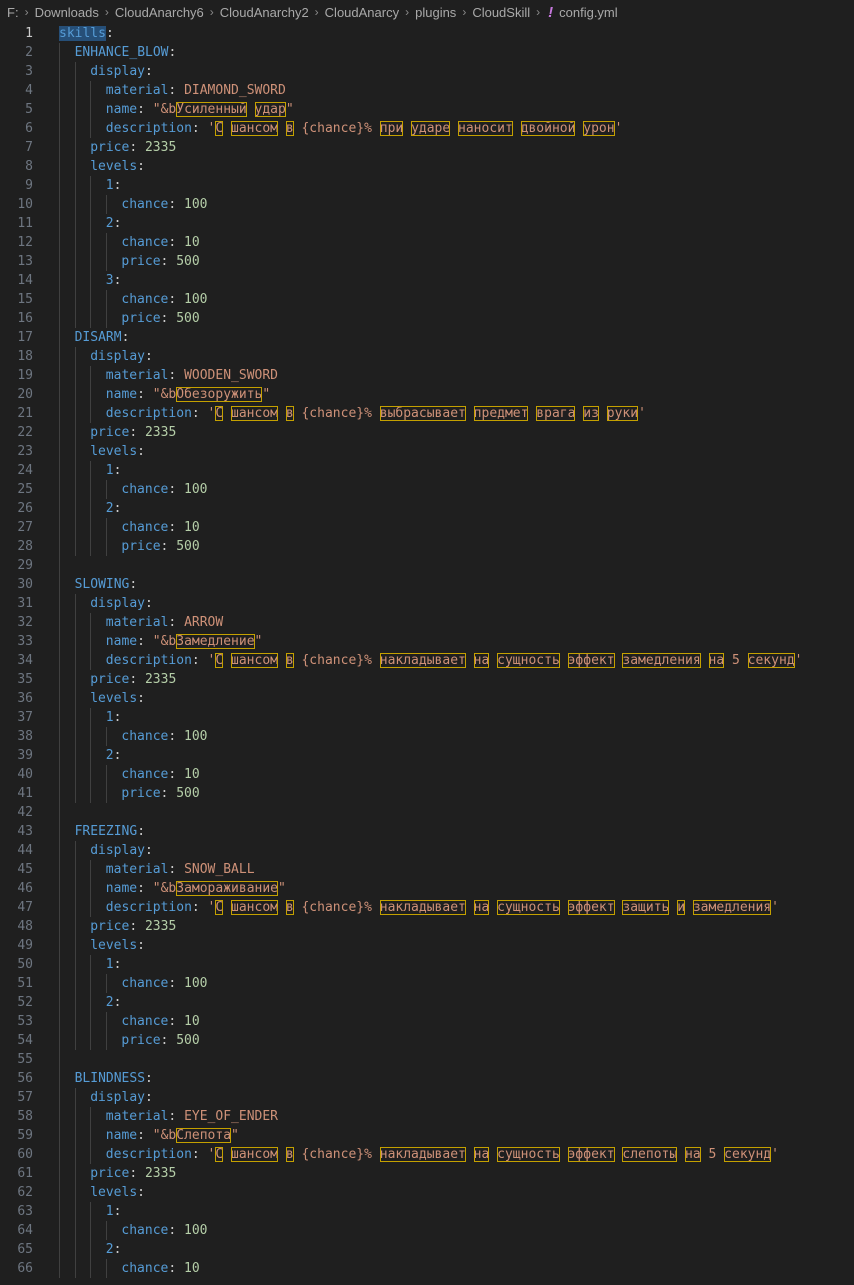 The height and width of the screenshot is (1285, 854). Describe the element at coordinates (427, 755) in the screenshot. I see `code-line: 39 2:` at that location.